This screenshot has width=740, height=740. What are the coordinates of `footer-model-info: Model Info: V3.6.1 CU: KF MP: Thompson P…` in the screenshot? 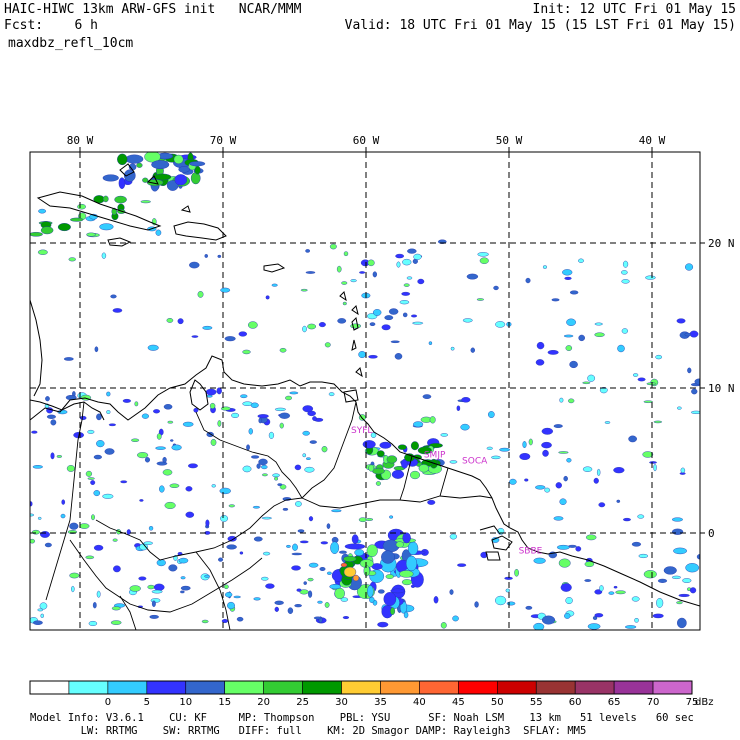 It's located at (362, 718).